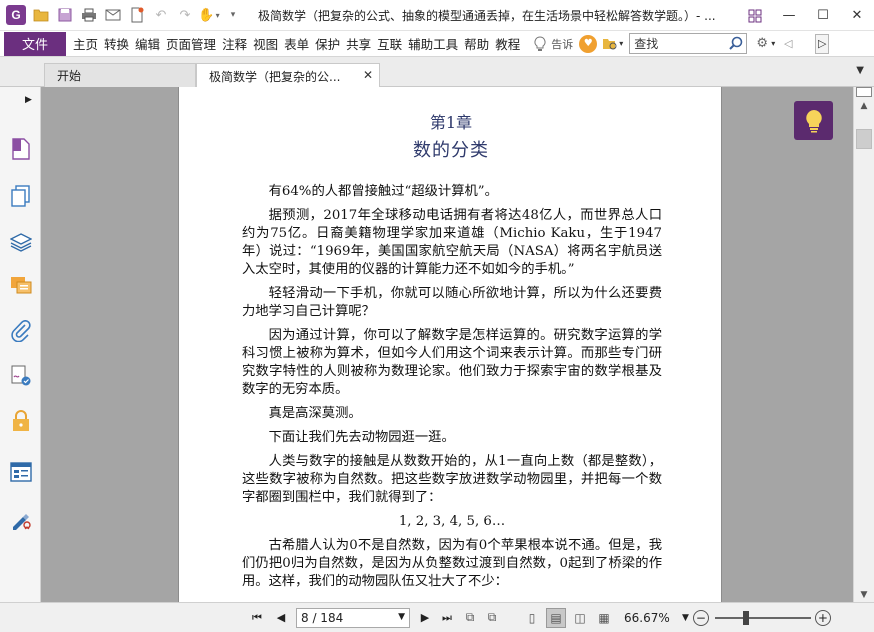  Describe the element at coordinates (621, 43) in the screenshot. I see `search-options-dropdown: ▾` at that location.